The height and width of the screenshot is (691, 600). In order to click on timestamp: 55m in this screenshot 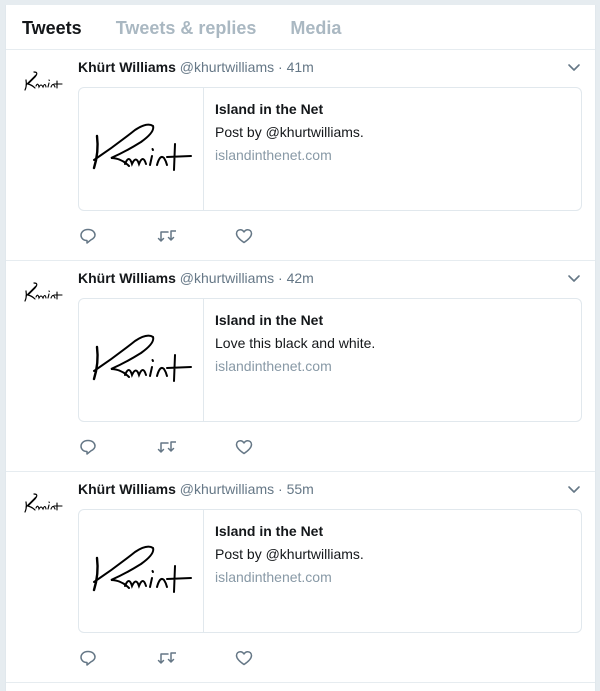, I will do `click(300, 489)`.